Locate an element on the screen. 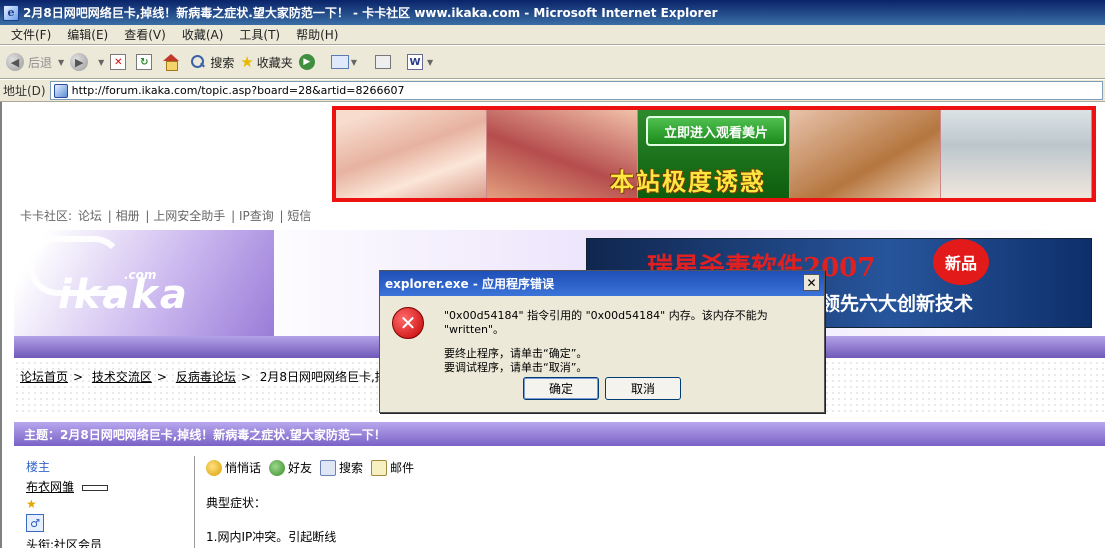  cancel-button: 取消 is located at coordinates (643, 388).